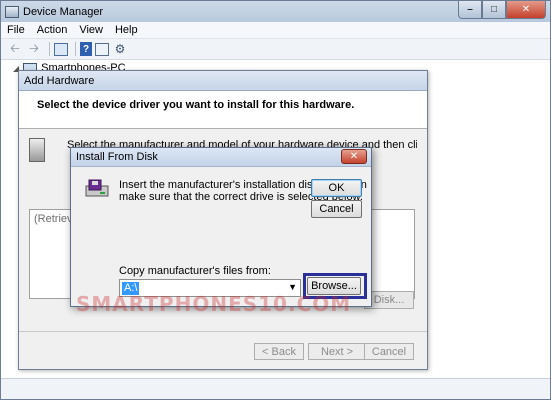 This screenshot has width=551, height=400. Describe the element at coordinates (223, 81) in the screenshot. I see `add-hardware-titlebar: Add Hardware` at that location.